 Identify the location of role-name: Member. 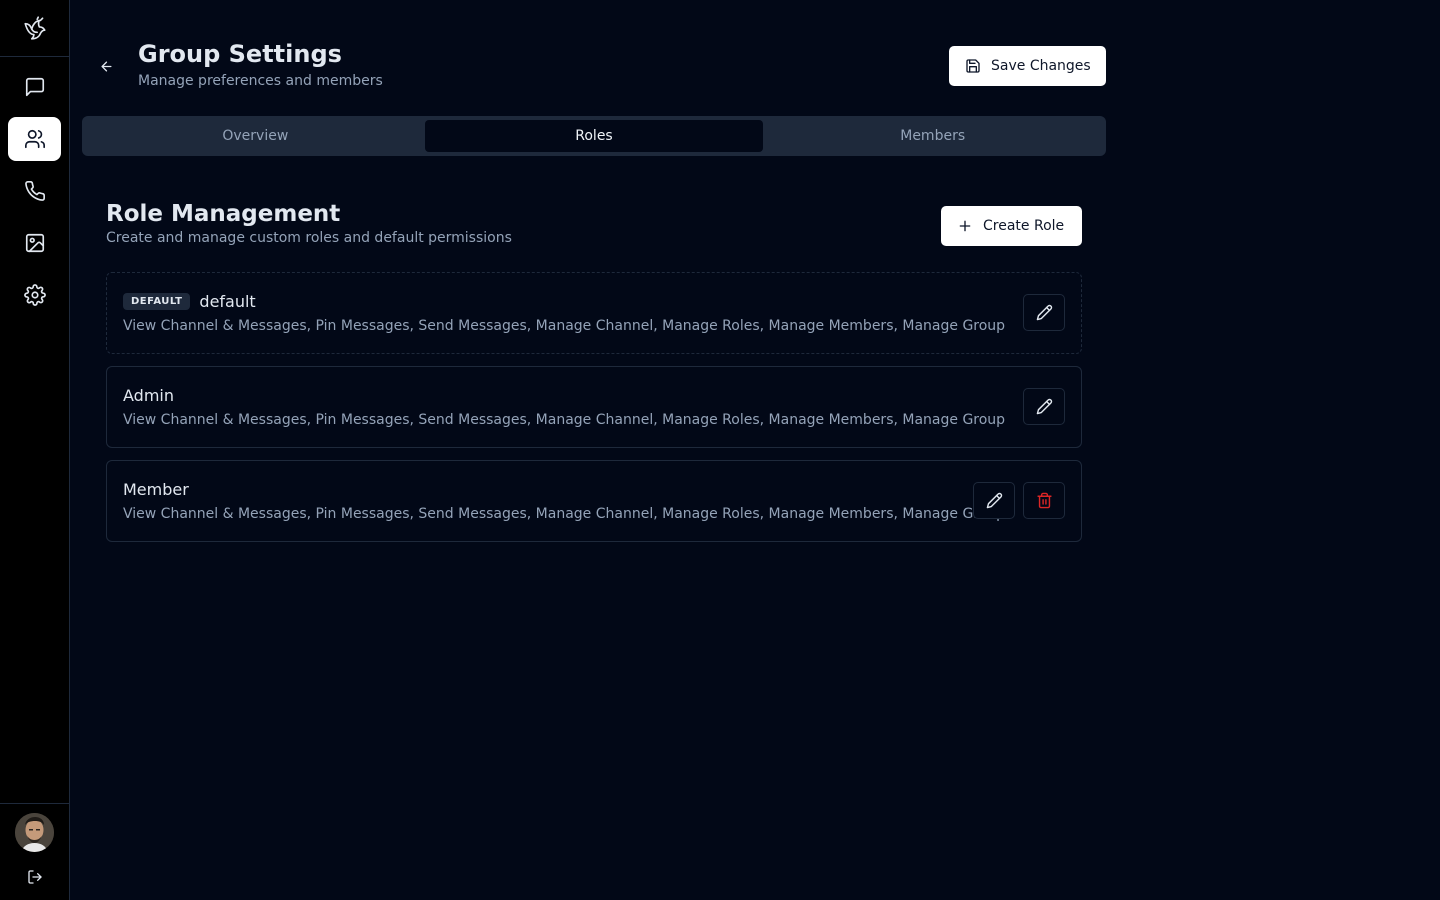
(156, 489).